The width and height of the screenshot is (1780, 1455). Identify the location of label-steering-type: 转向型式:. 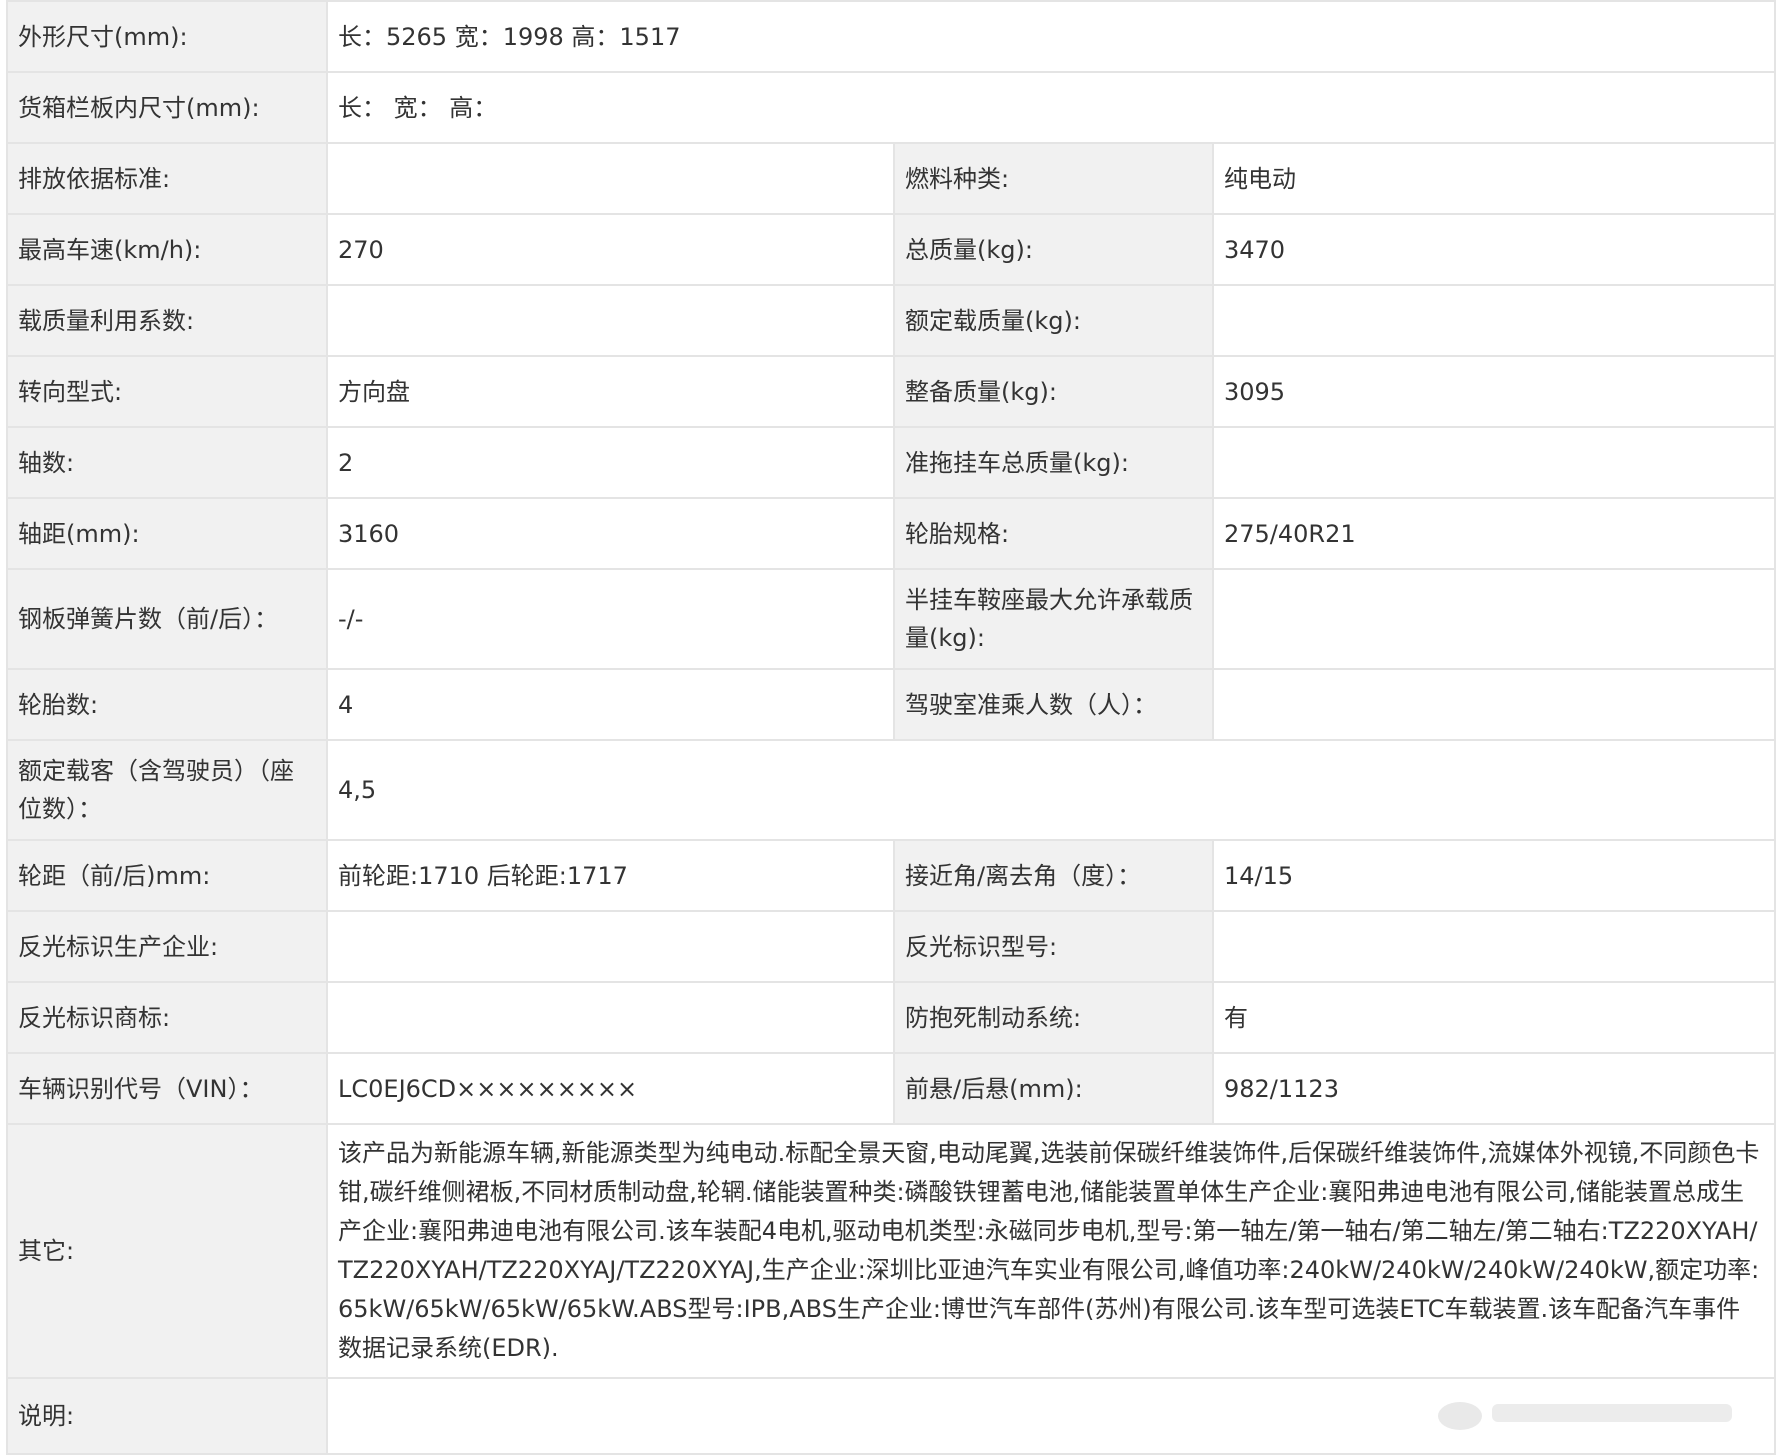
(167, 391).